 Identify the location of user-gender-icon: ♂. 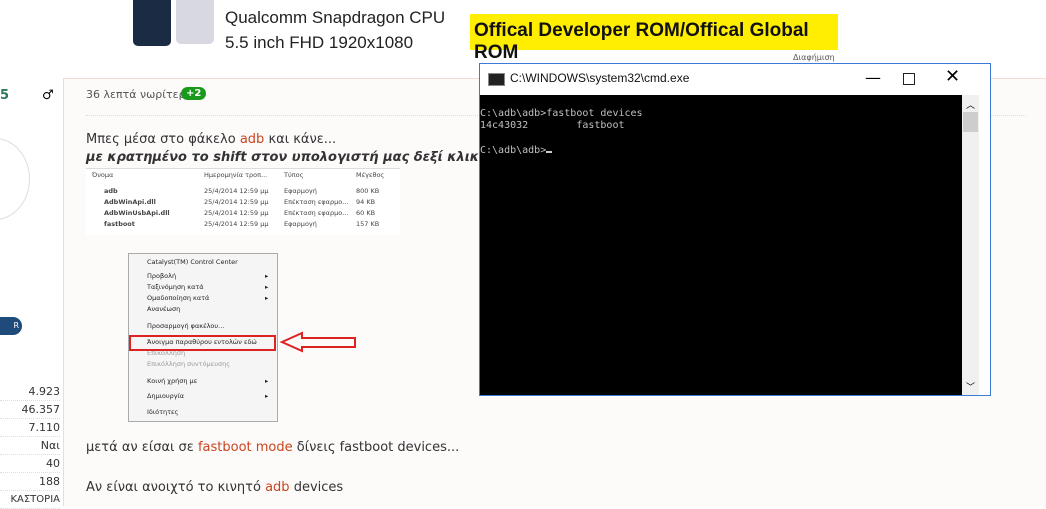
(48, 95).